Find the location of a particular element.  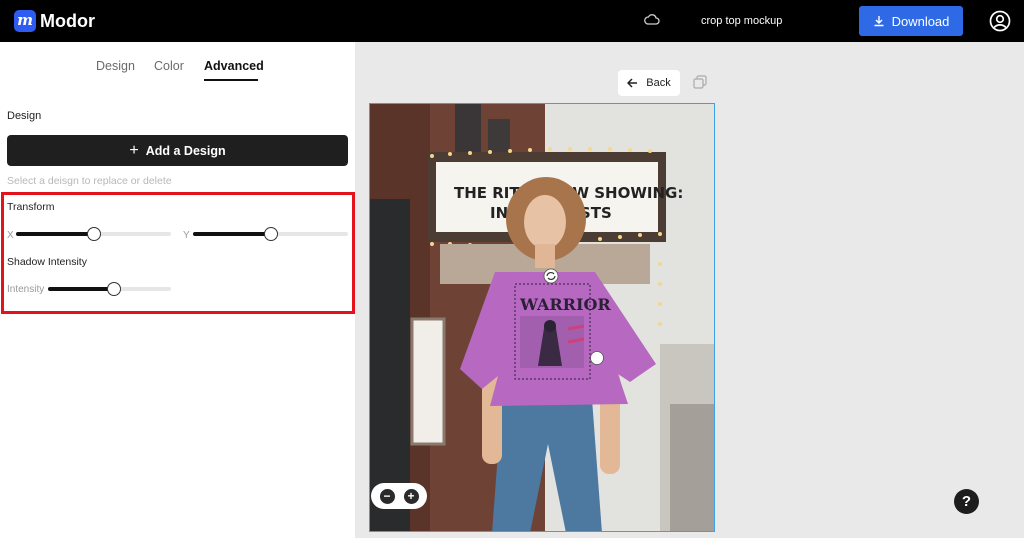

add-design-label: Add a Design is located at coordinates (185, 150).